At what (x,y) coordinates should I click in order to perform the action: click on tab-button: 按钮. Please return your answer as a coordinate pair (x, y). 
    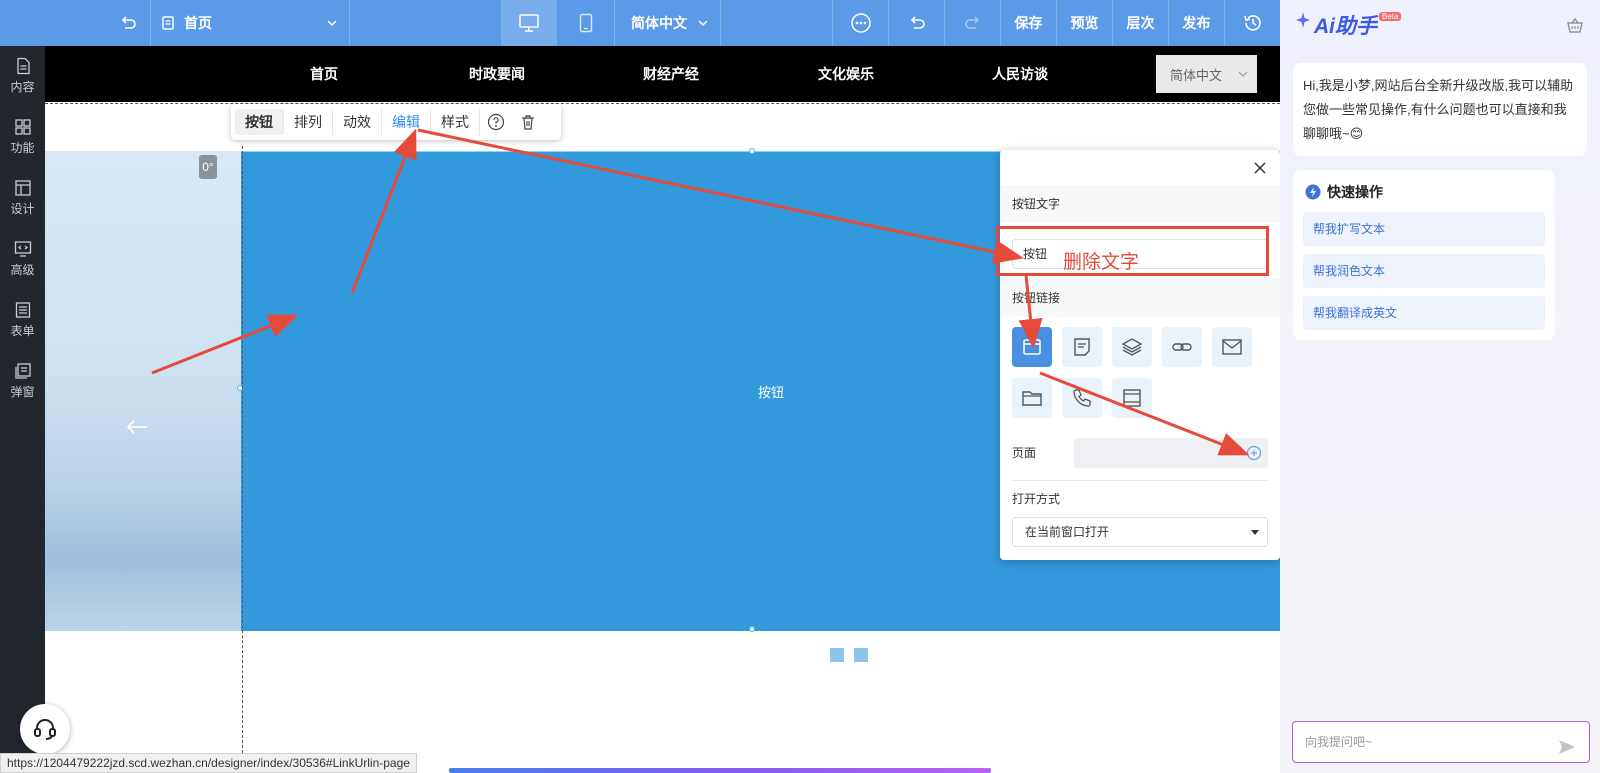
    Looking at the image, I should click on (259, 122).